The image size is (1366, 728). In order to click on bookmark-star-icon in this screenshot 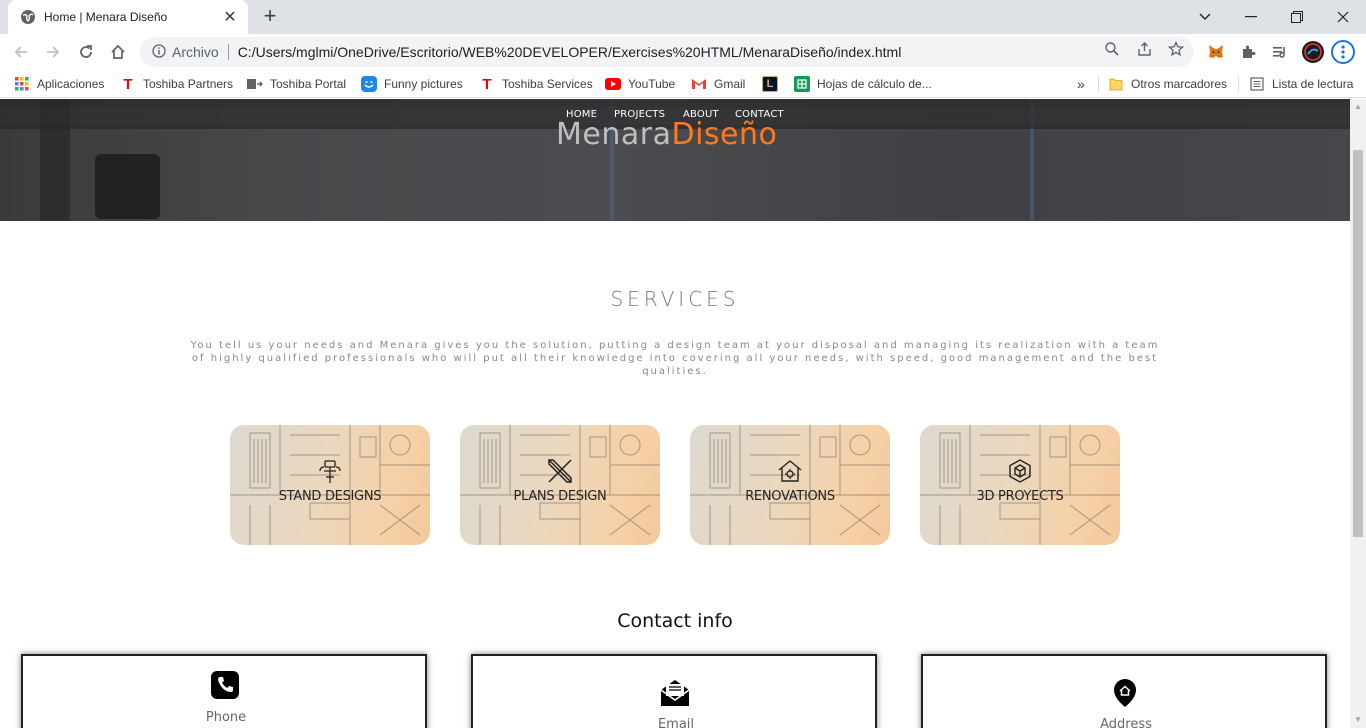, I will do `click(1176, 49)`.